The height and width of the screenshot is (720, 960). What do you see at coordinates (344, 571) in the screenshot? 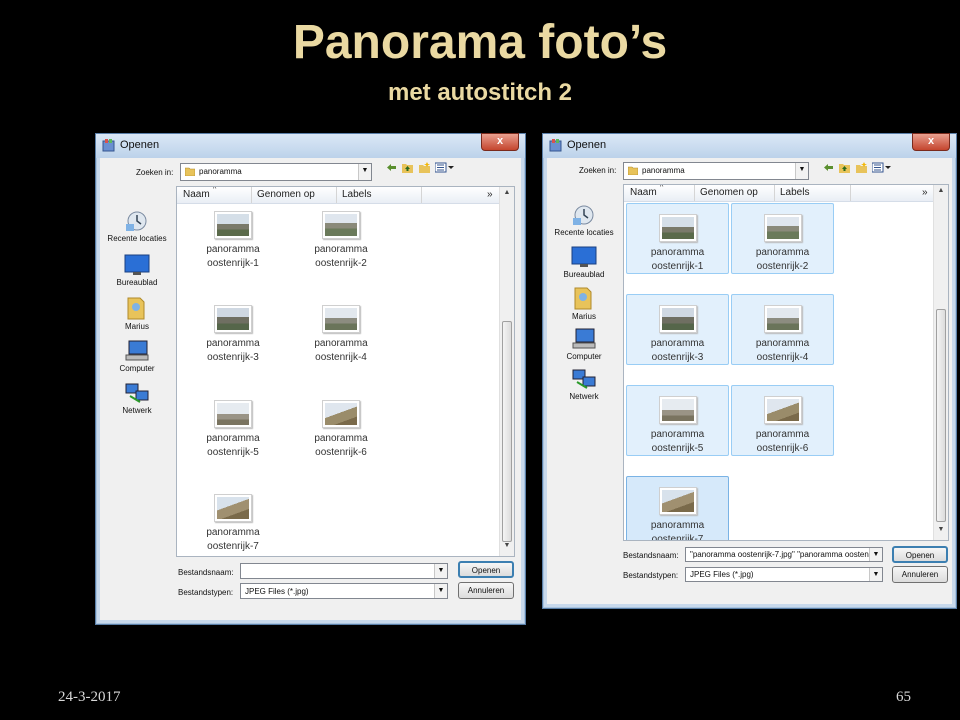
I see `filename-input: ▼` at bounding box center [344, 571].